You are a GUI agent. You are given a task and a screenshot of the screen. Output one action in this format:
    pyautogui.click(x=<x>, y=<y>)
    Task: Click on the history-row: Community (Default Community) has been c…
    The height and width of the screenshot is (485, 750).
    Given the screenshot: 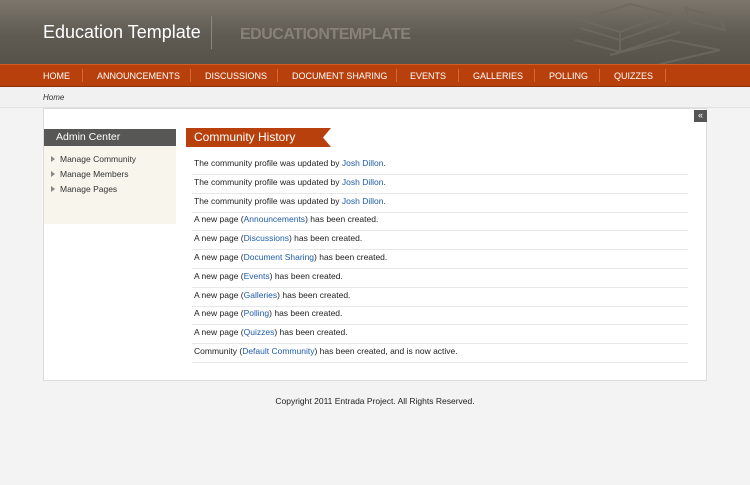 What is the action you would take?
    pyautogui.click(x=440, y=353)
    